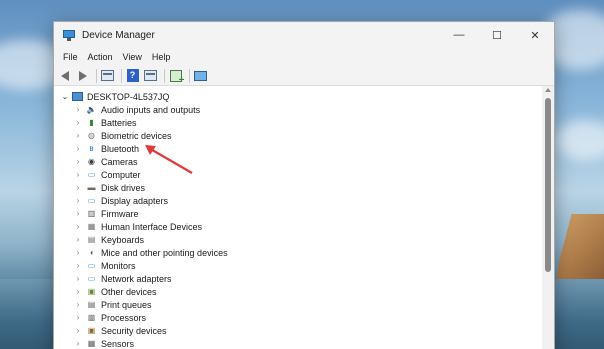  I want to click on tree-item-label: Other devices, so click(129, 291).